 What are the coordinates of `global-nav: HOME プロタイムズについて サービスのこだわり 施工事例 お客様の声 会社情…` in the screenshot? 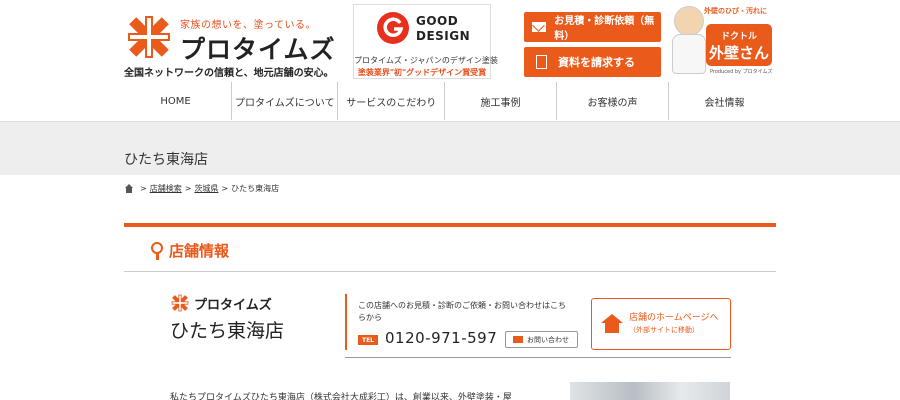 It's located at (450, 101).